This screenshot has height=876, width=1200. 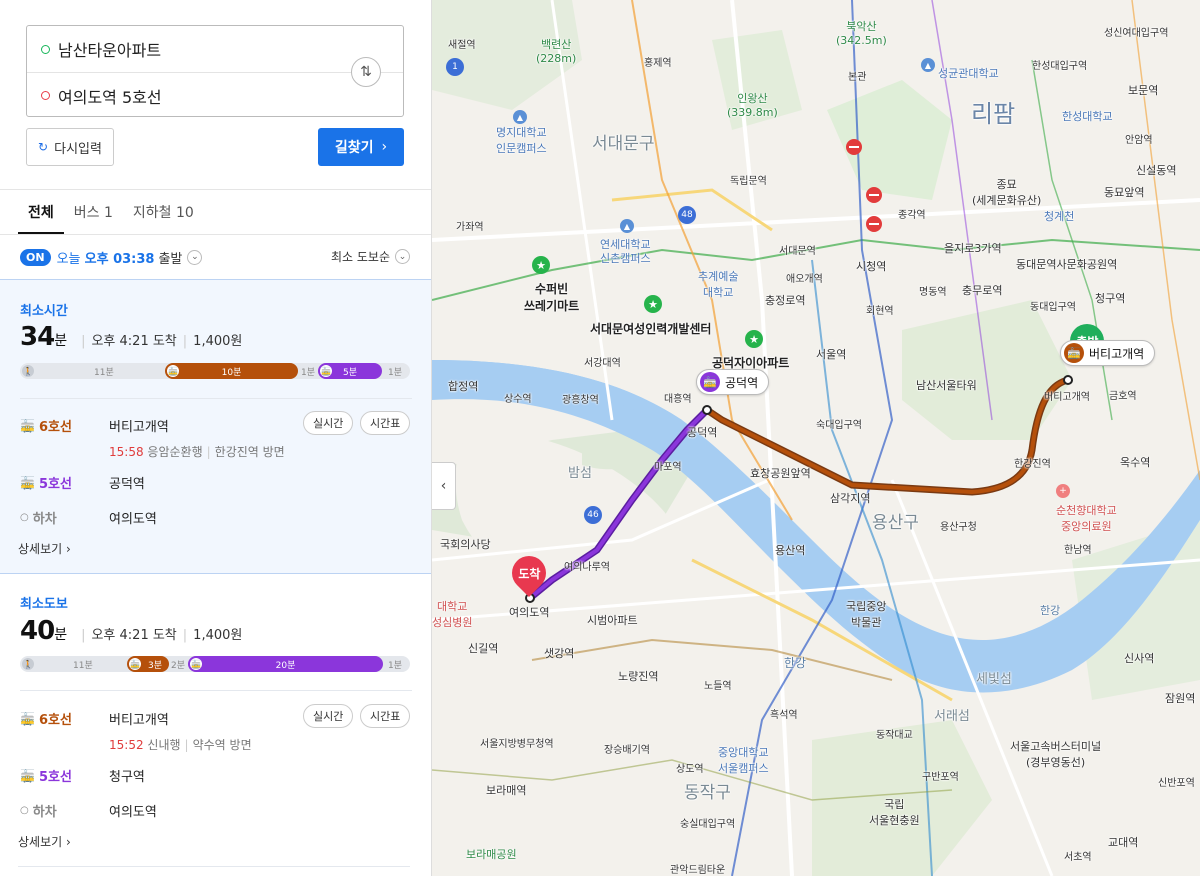 What do you see at coordinates (68, 259) in the screenshot?
I see `departure-day: 오늘` at bounding box center [68, 259].